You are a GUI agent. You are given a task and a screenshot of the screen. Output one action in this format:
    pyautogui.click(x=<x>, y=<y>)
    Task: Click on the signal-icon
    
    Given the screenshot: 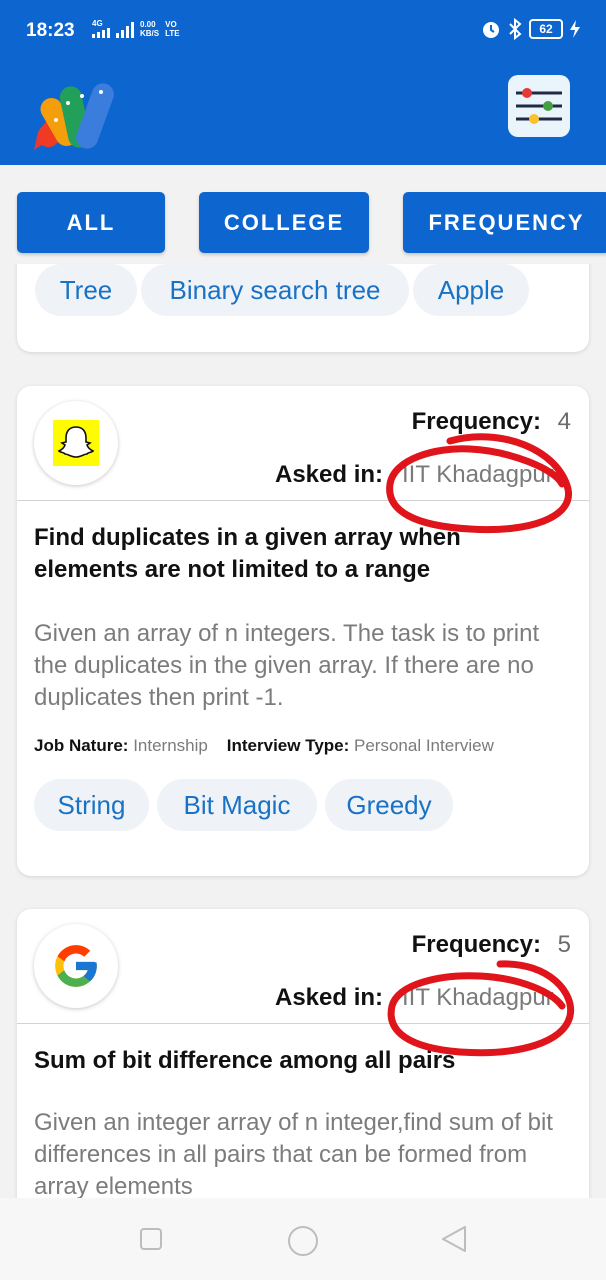 What is the action you would take?
    pyautogui.click(x=101, y=33)
    